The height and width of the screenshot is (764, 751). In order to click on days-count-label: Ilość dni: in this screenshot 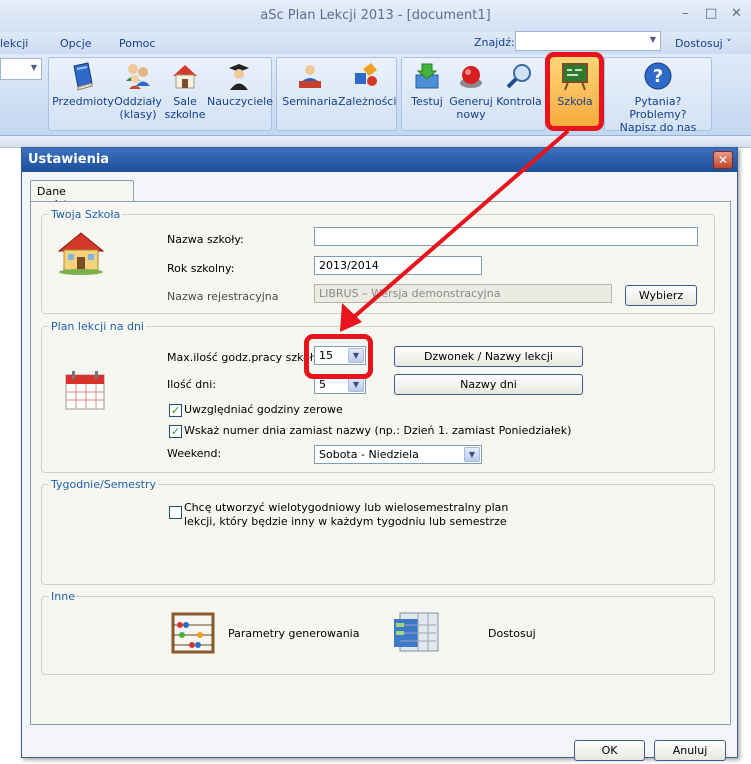, I will do `click(192, 384)`.